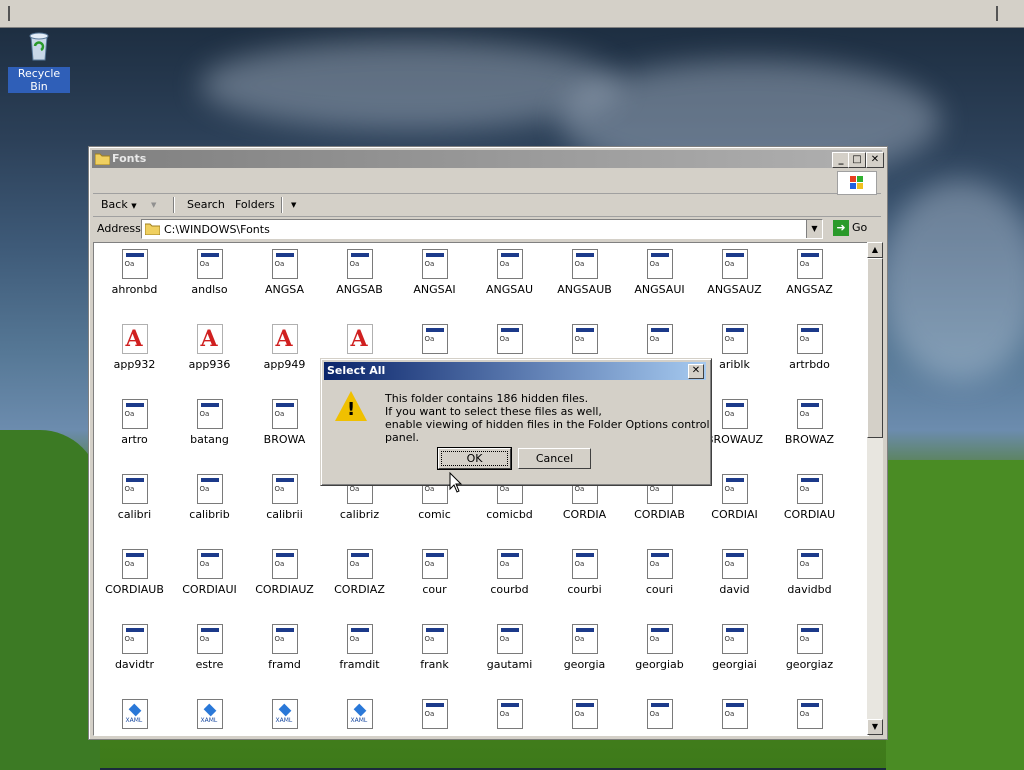 This screenshot has height=770, width=1024. Describe the element at coordinates (659, 272) in the screenshot. I see `file-item: Oa ANGSAUI` at that location.